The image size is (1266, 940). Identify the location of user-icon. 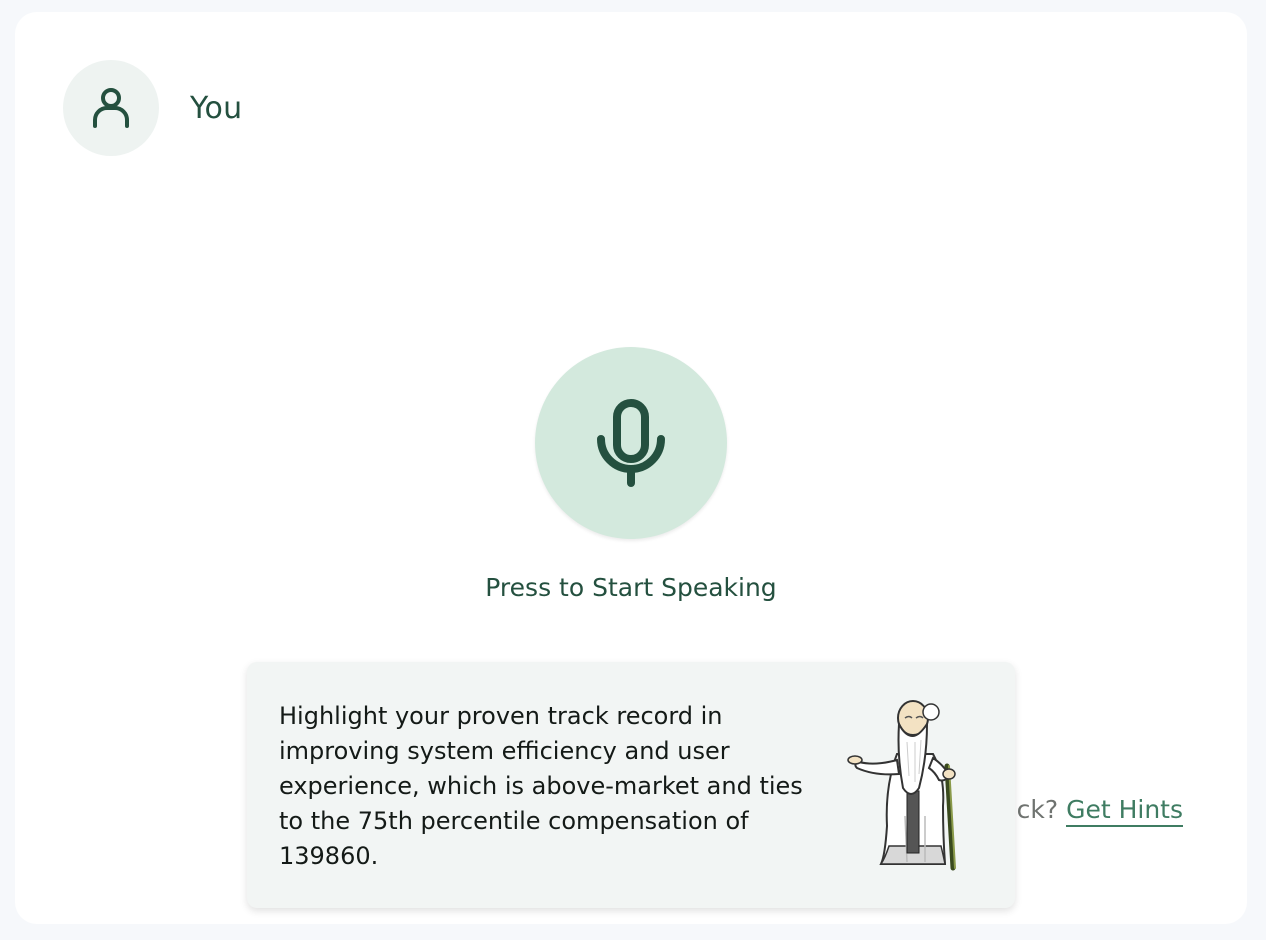
(111, 108).